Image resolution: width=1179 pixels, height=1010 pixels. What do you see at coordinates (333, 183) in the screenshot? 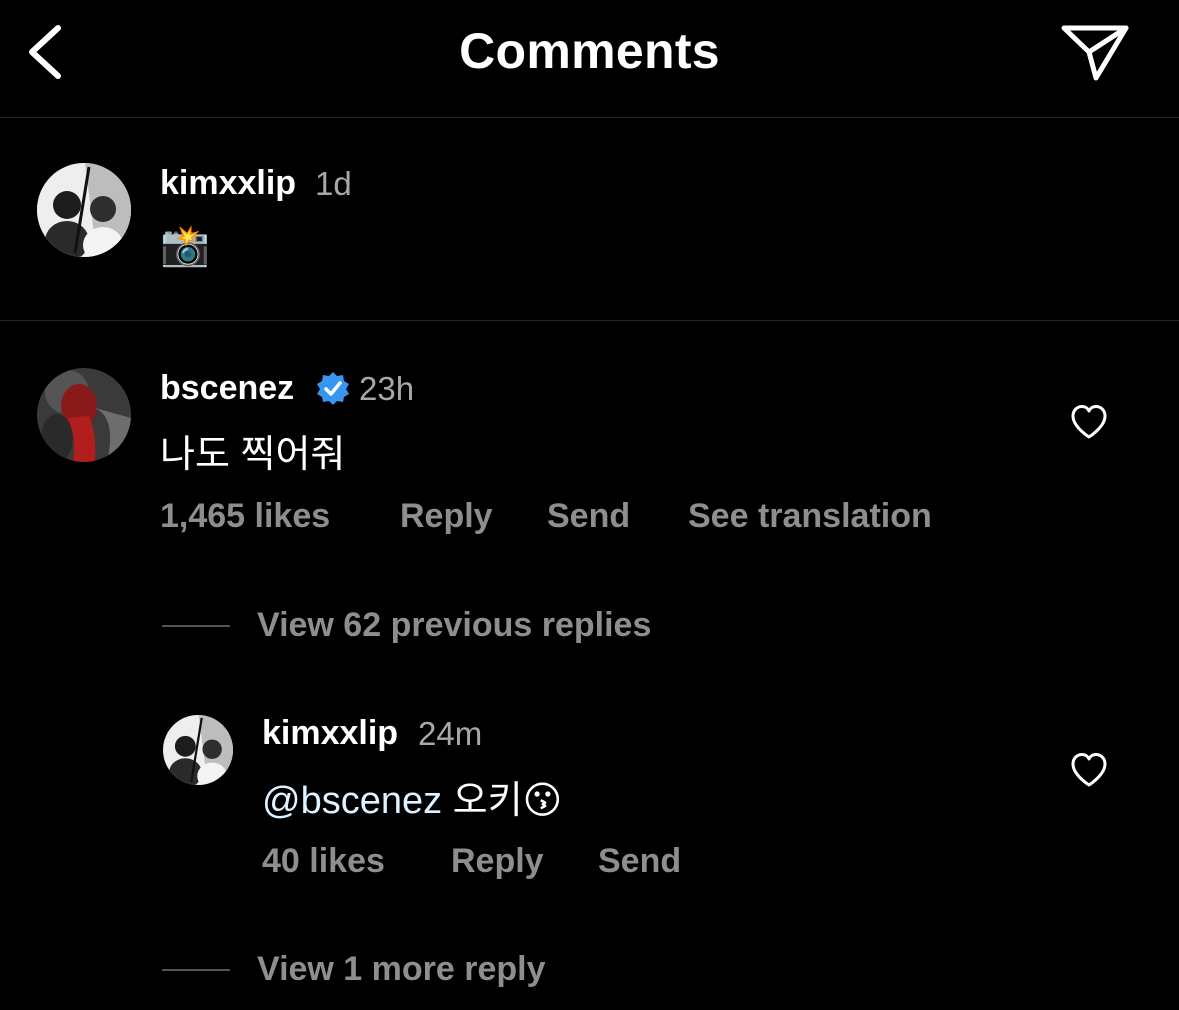
I see `caption-timestamp: 1d` at bounding box center [333, 183].